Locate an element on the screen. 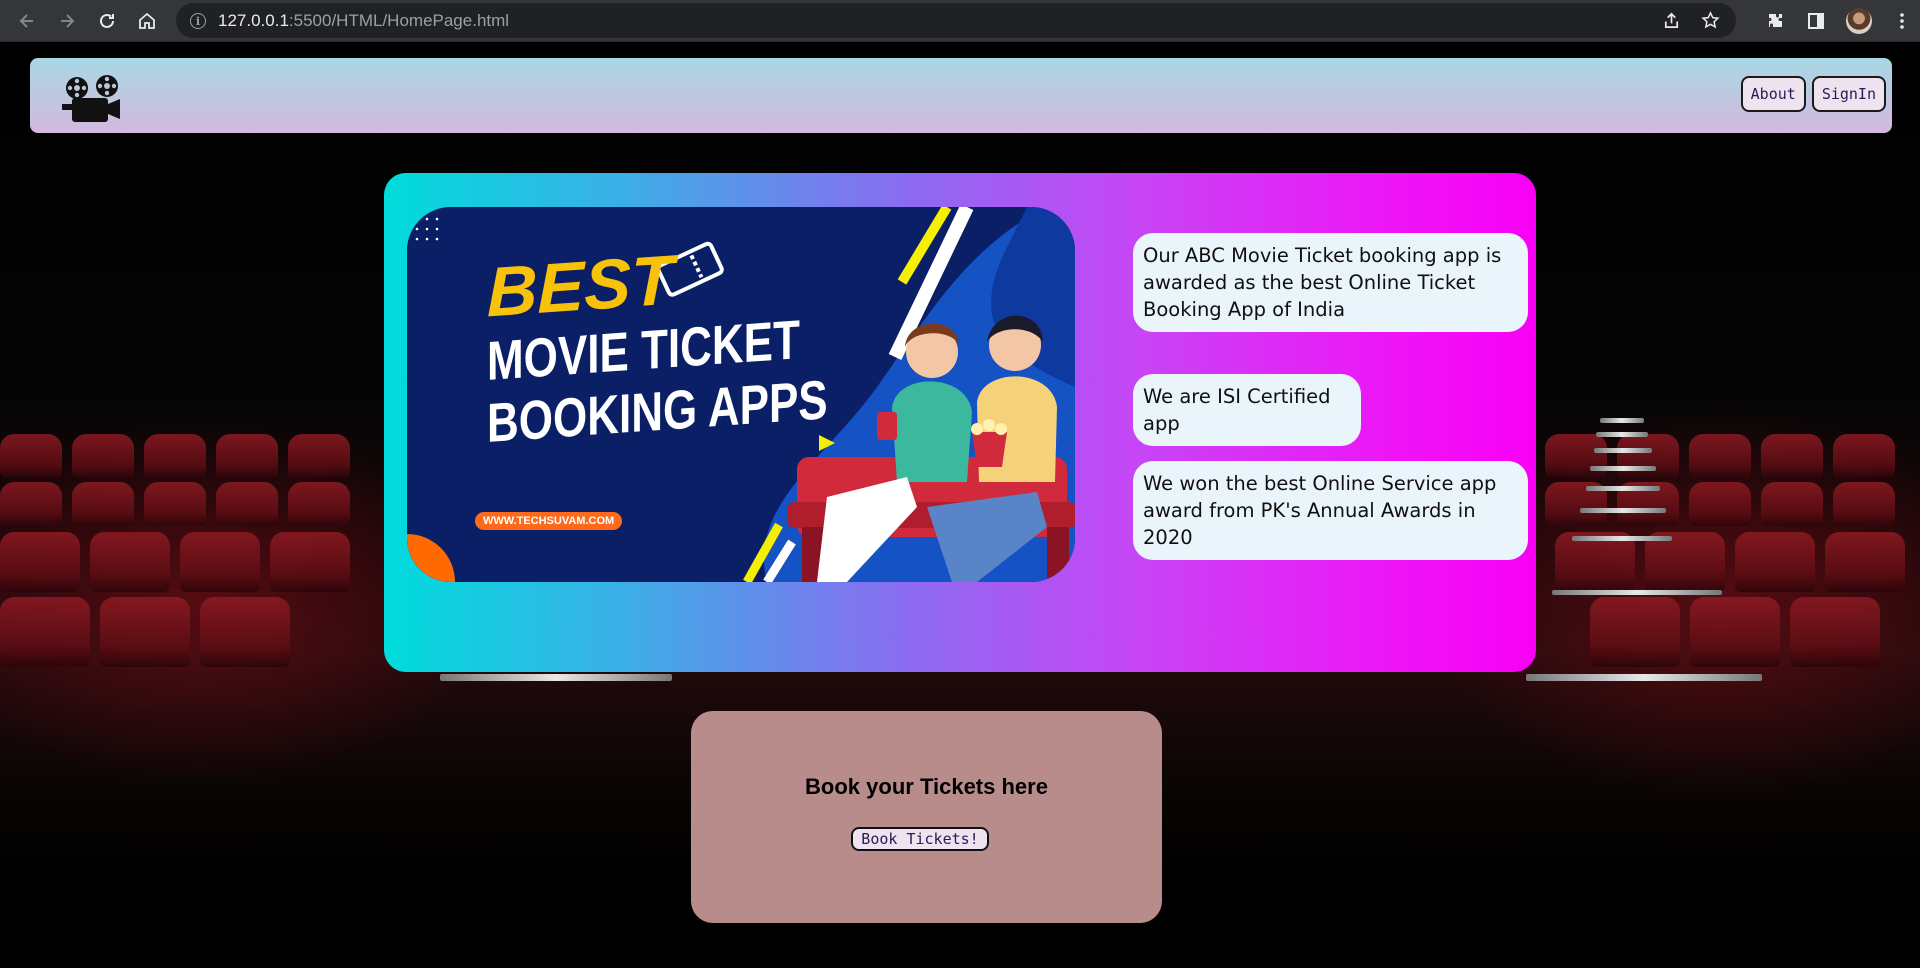  more-menu-icon is located at coordinates (1902, 21).